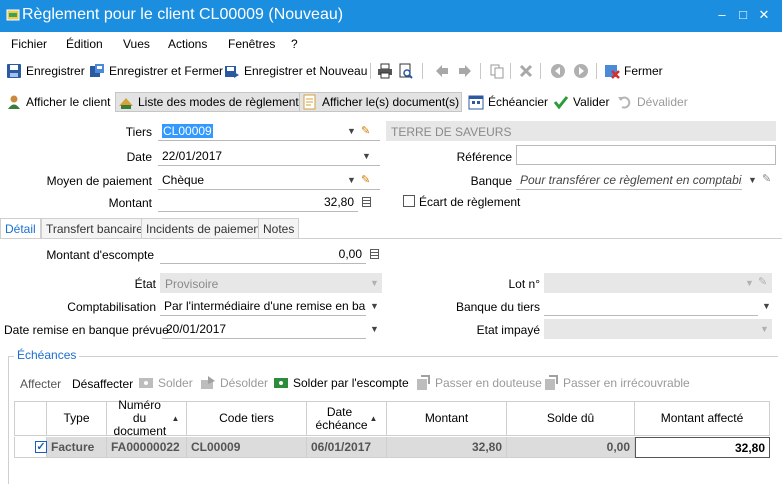  I want to click on settle-icon, so click(146, 383).